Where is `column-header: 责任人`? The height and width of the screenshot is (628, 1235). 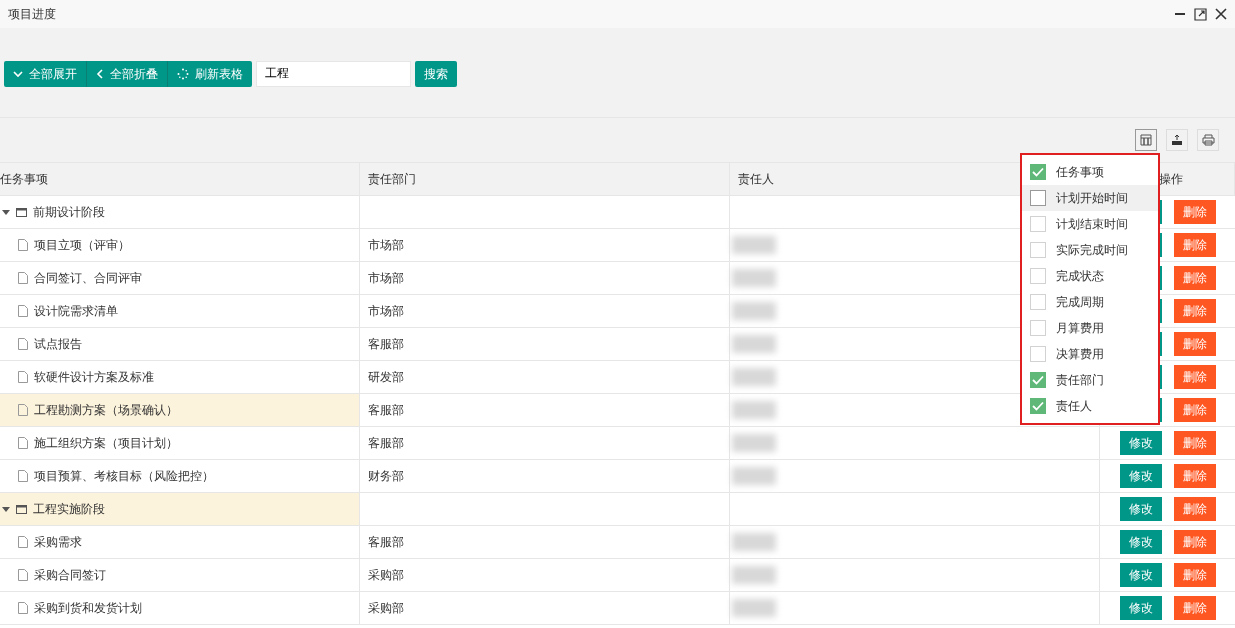 column-header: 责任人 is located at coordinates (756, 179).